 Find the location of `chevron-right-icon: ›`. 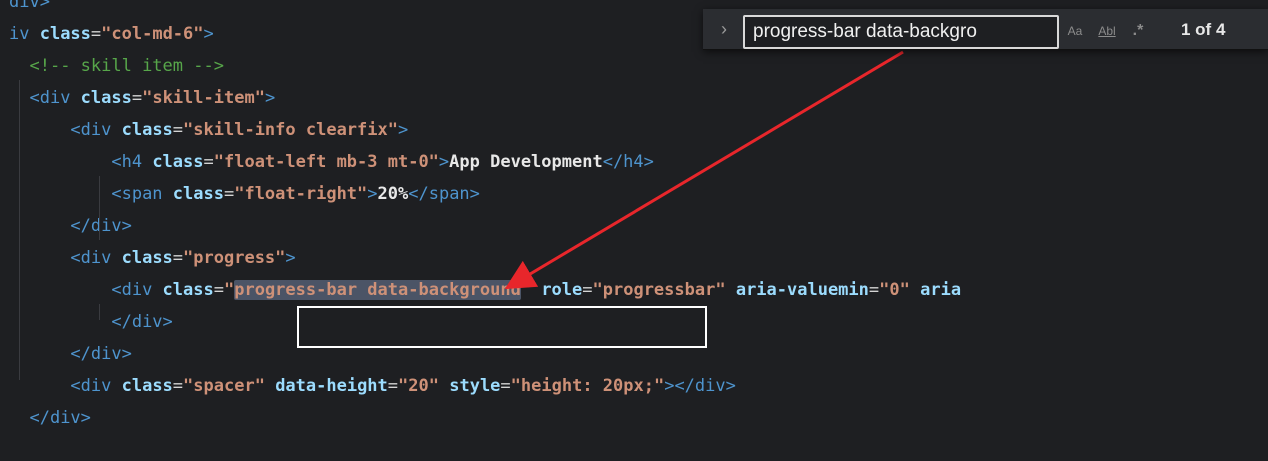

chevron-right-icon: › is located at coordinates (724, 29).